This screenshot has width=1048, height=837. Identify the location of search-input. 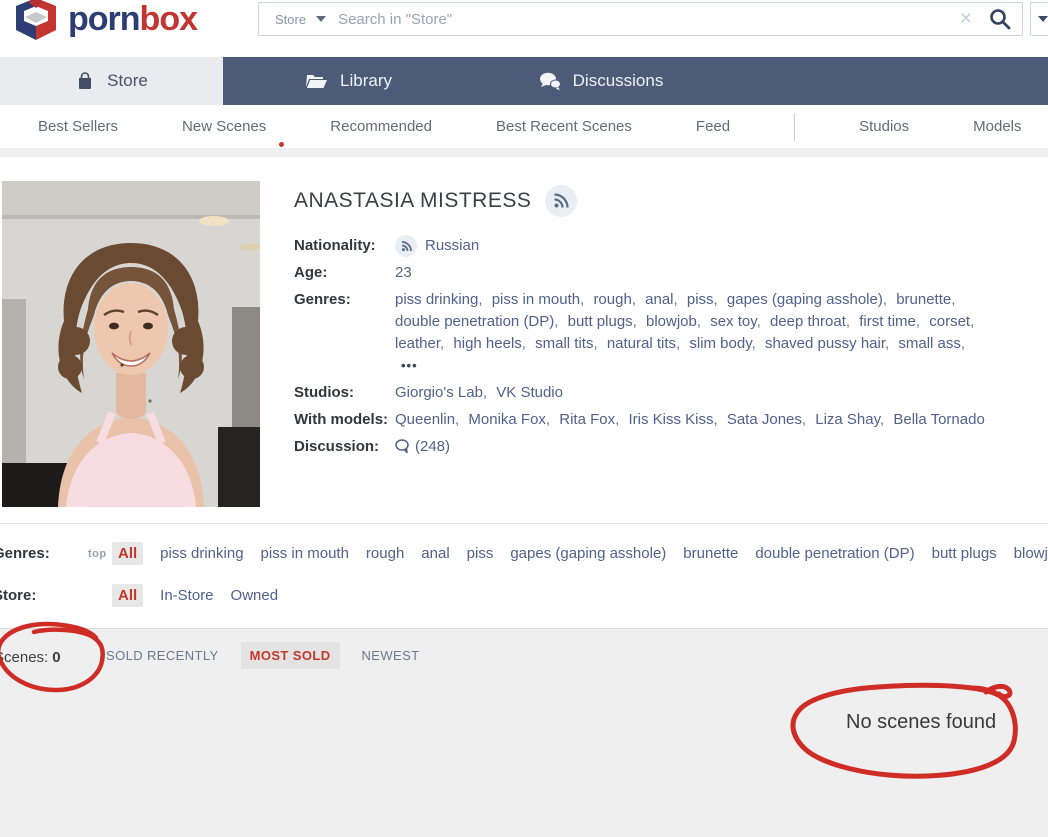
(645, 19).